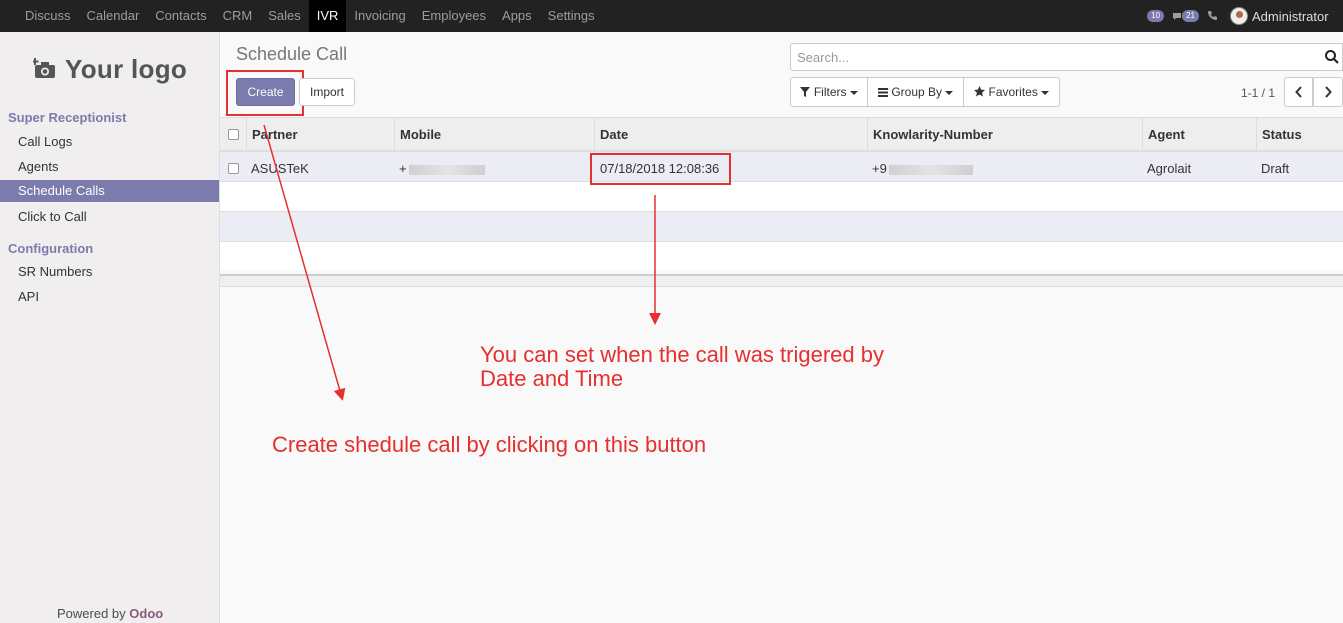  What do you see at coordinates (109, 191) in the screenshot?
I see `sidebar-item-schedule-calls: Schedule Calls` at bounding box center [109, 191].